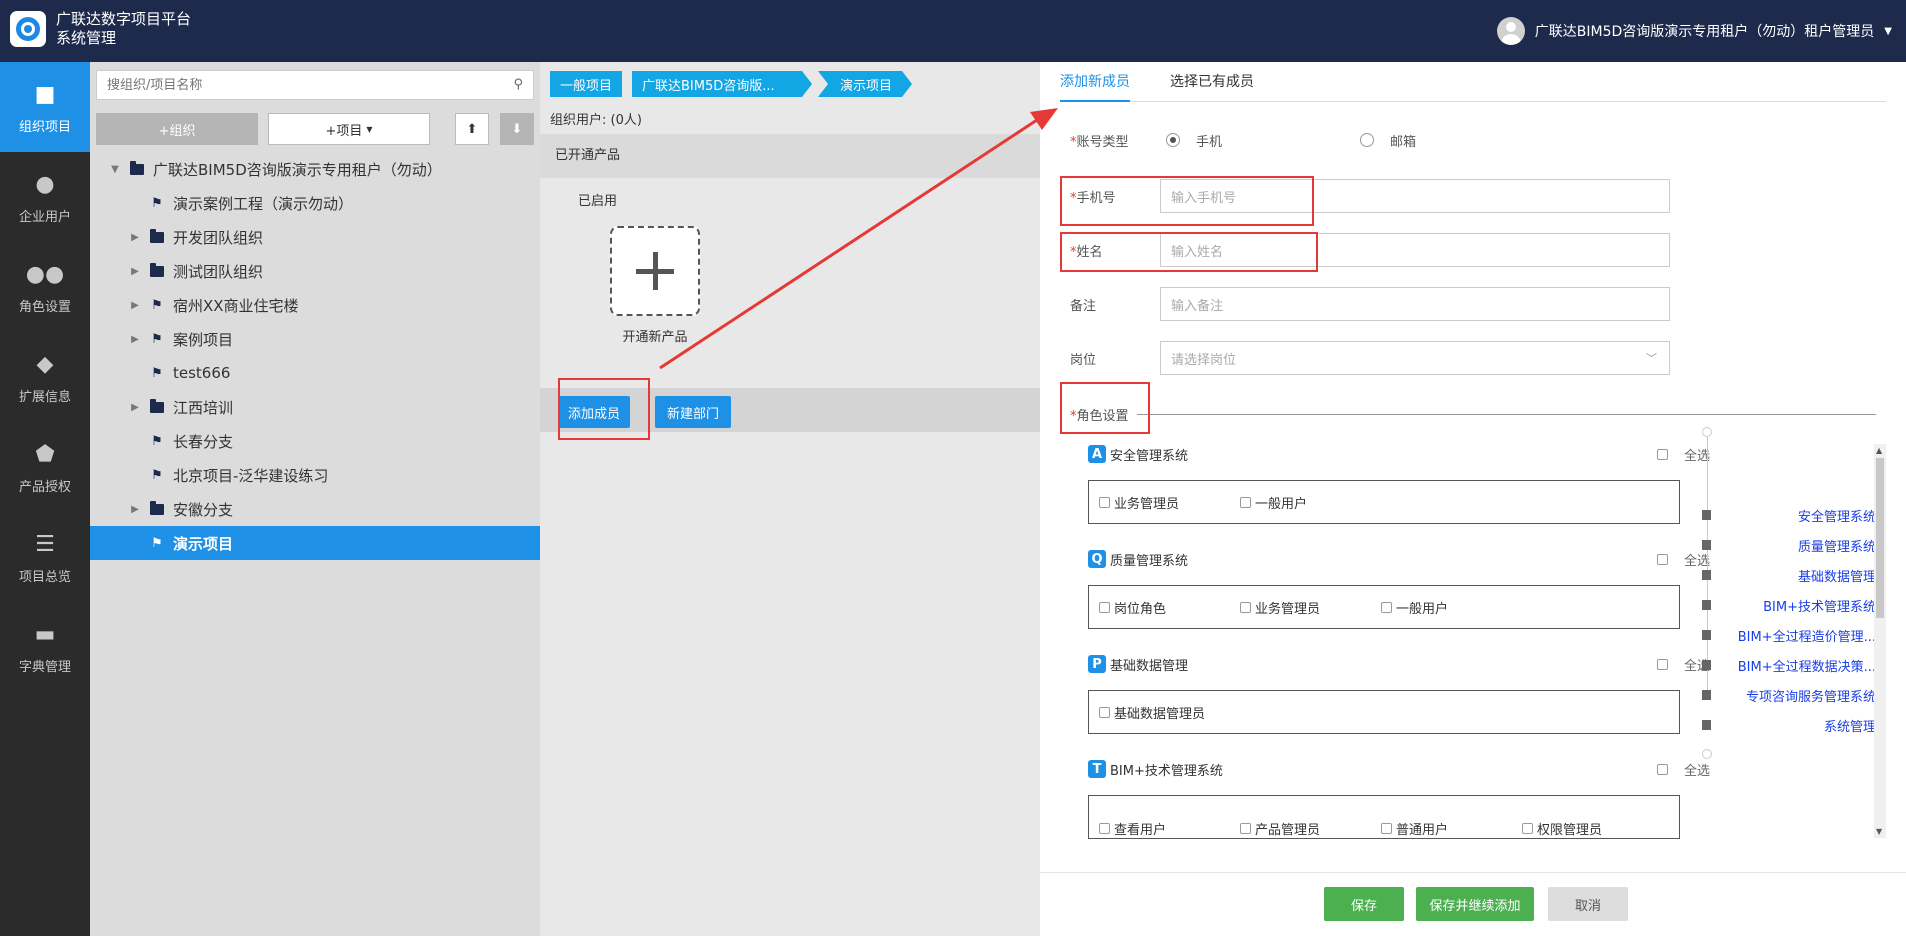  Describe the element at coordinates (586, 84) in the screenshot. I see `breadcrumb-item: 一般项目` at that location.